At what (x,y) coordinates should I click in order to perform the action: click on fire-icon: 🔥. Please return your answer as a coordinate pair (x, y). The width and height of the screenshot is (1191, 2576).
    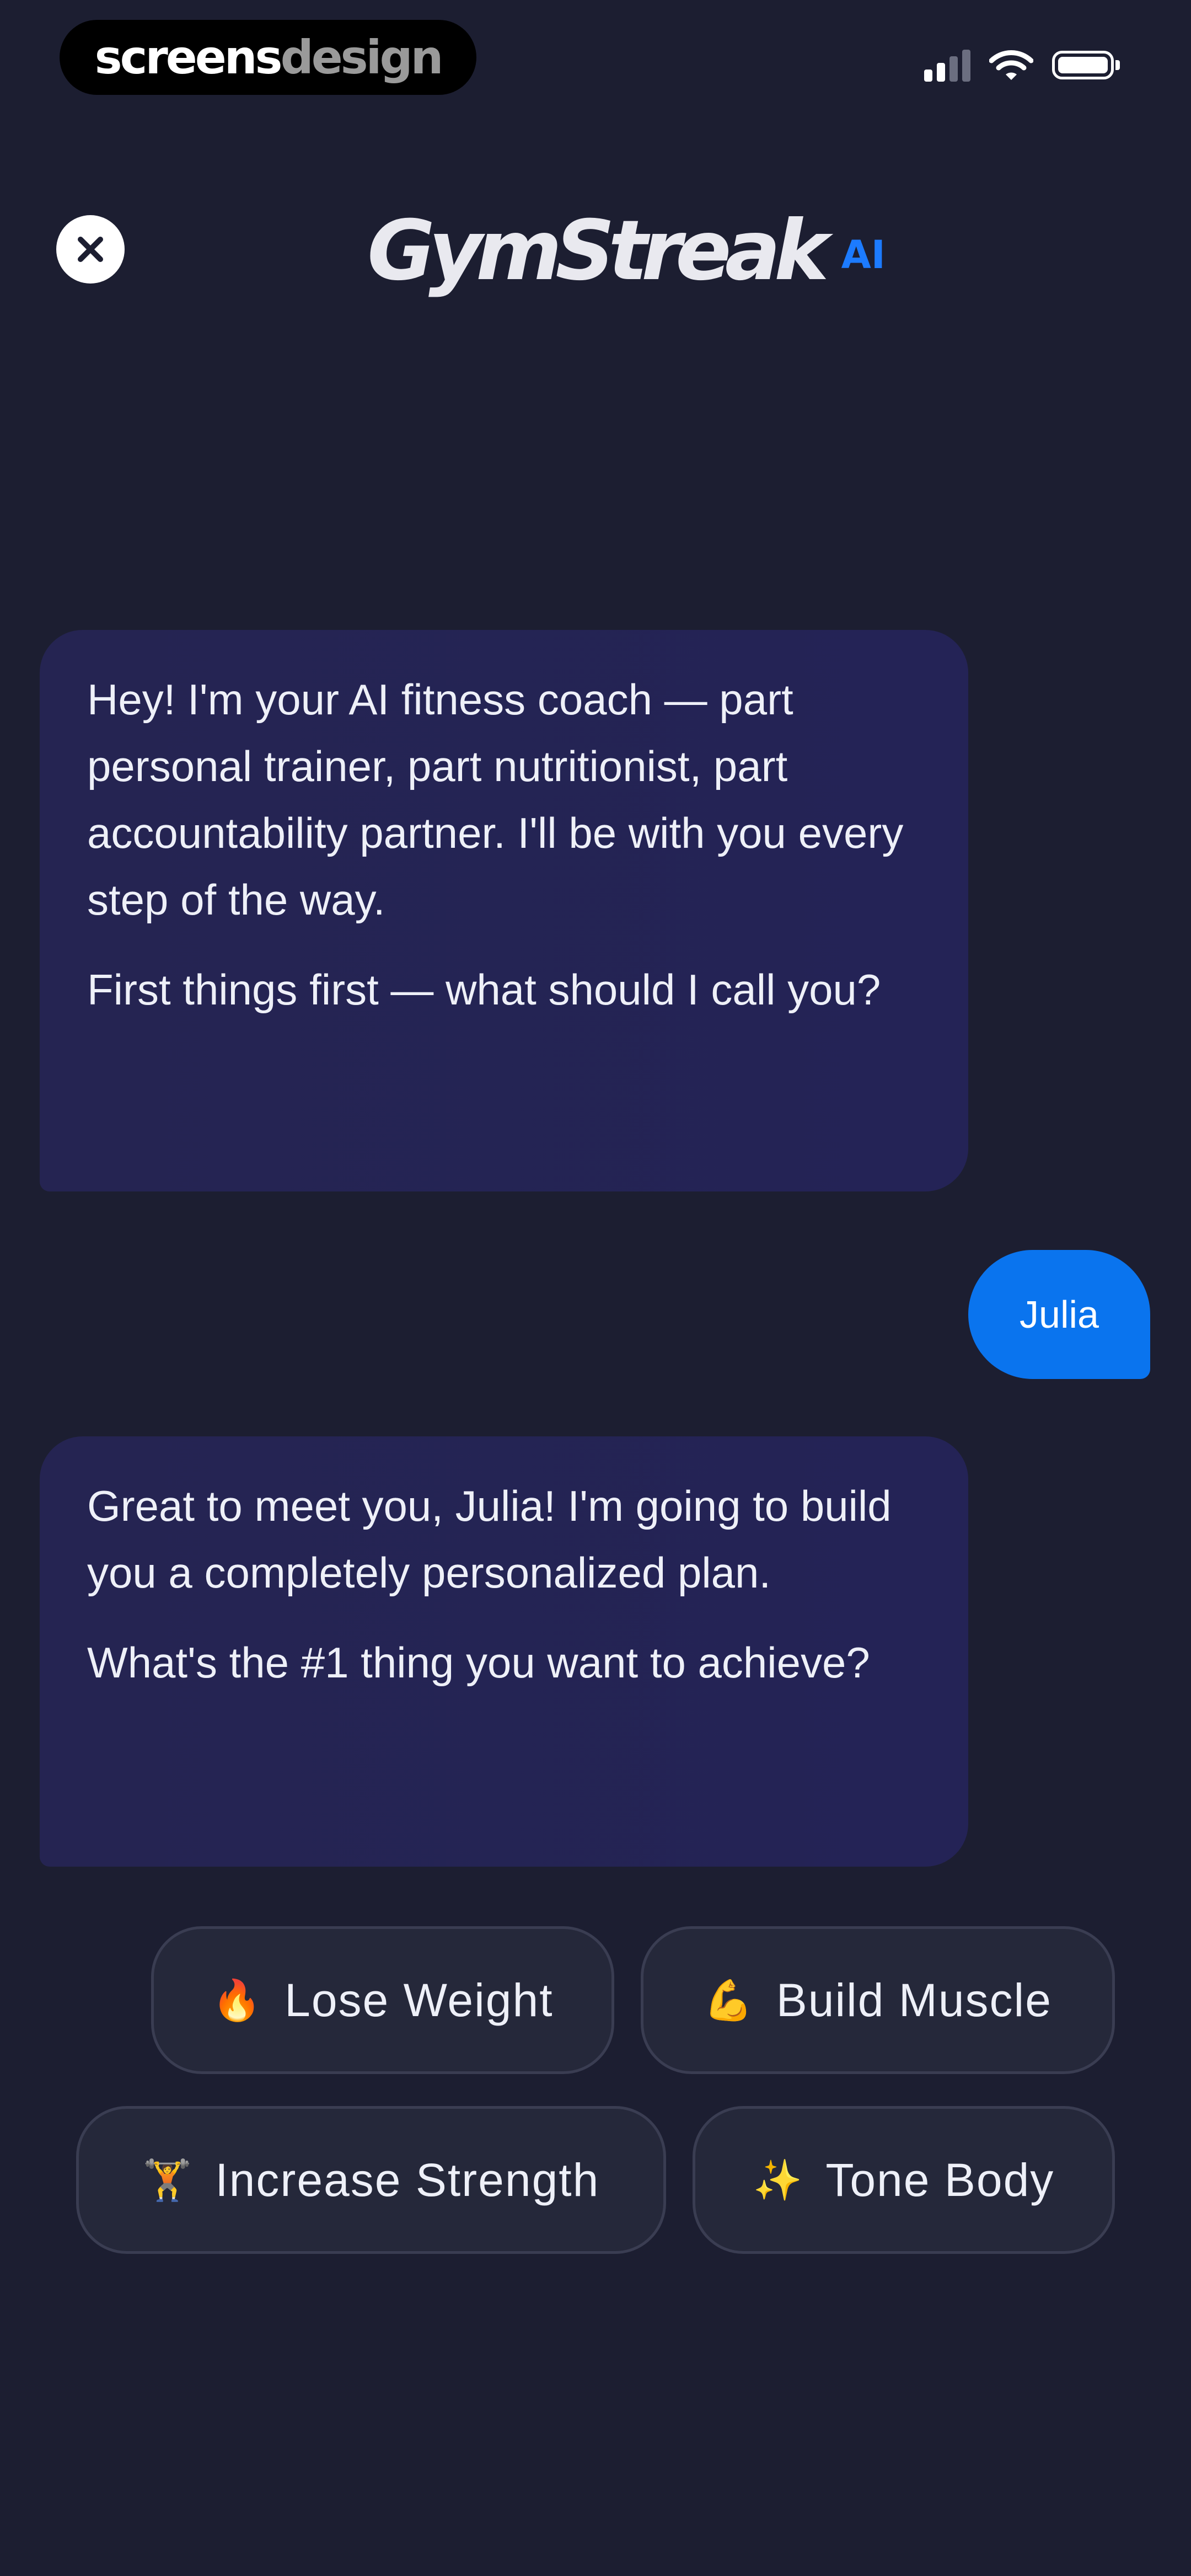
    Looking at the image, I should click on (237, 2000).